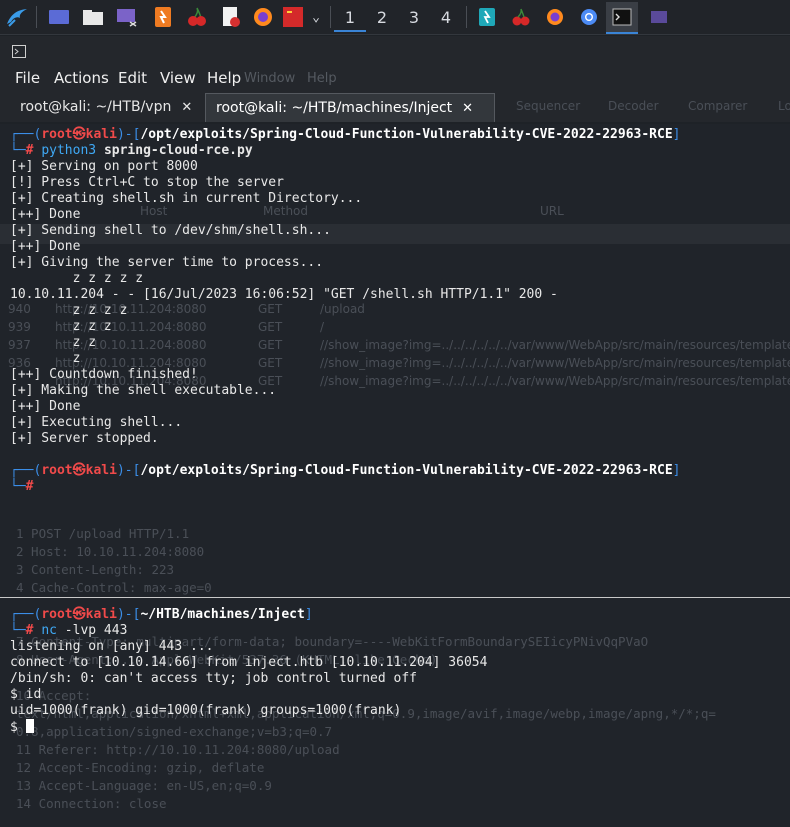 This screenshot has width=790, height=827. I want to click on menu-actions: Actions, so click(81, 78).